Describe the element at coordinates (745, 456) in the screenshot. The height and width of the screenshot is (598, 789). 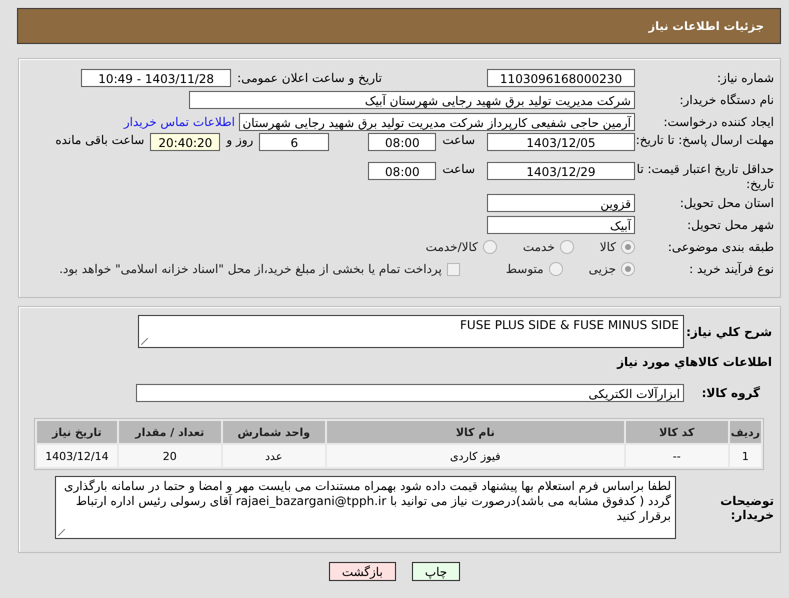
I see `table-cell: 1` at that location.